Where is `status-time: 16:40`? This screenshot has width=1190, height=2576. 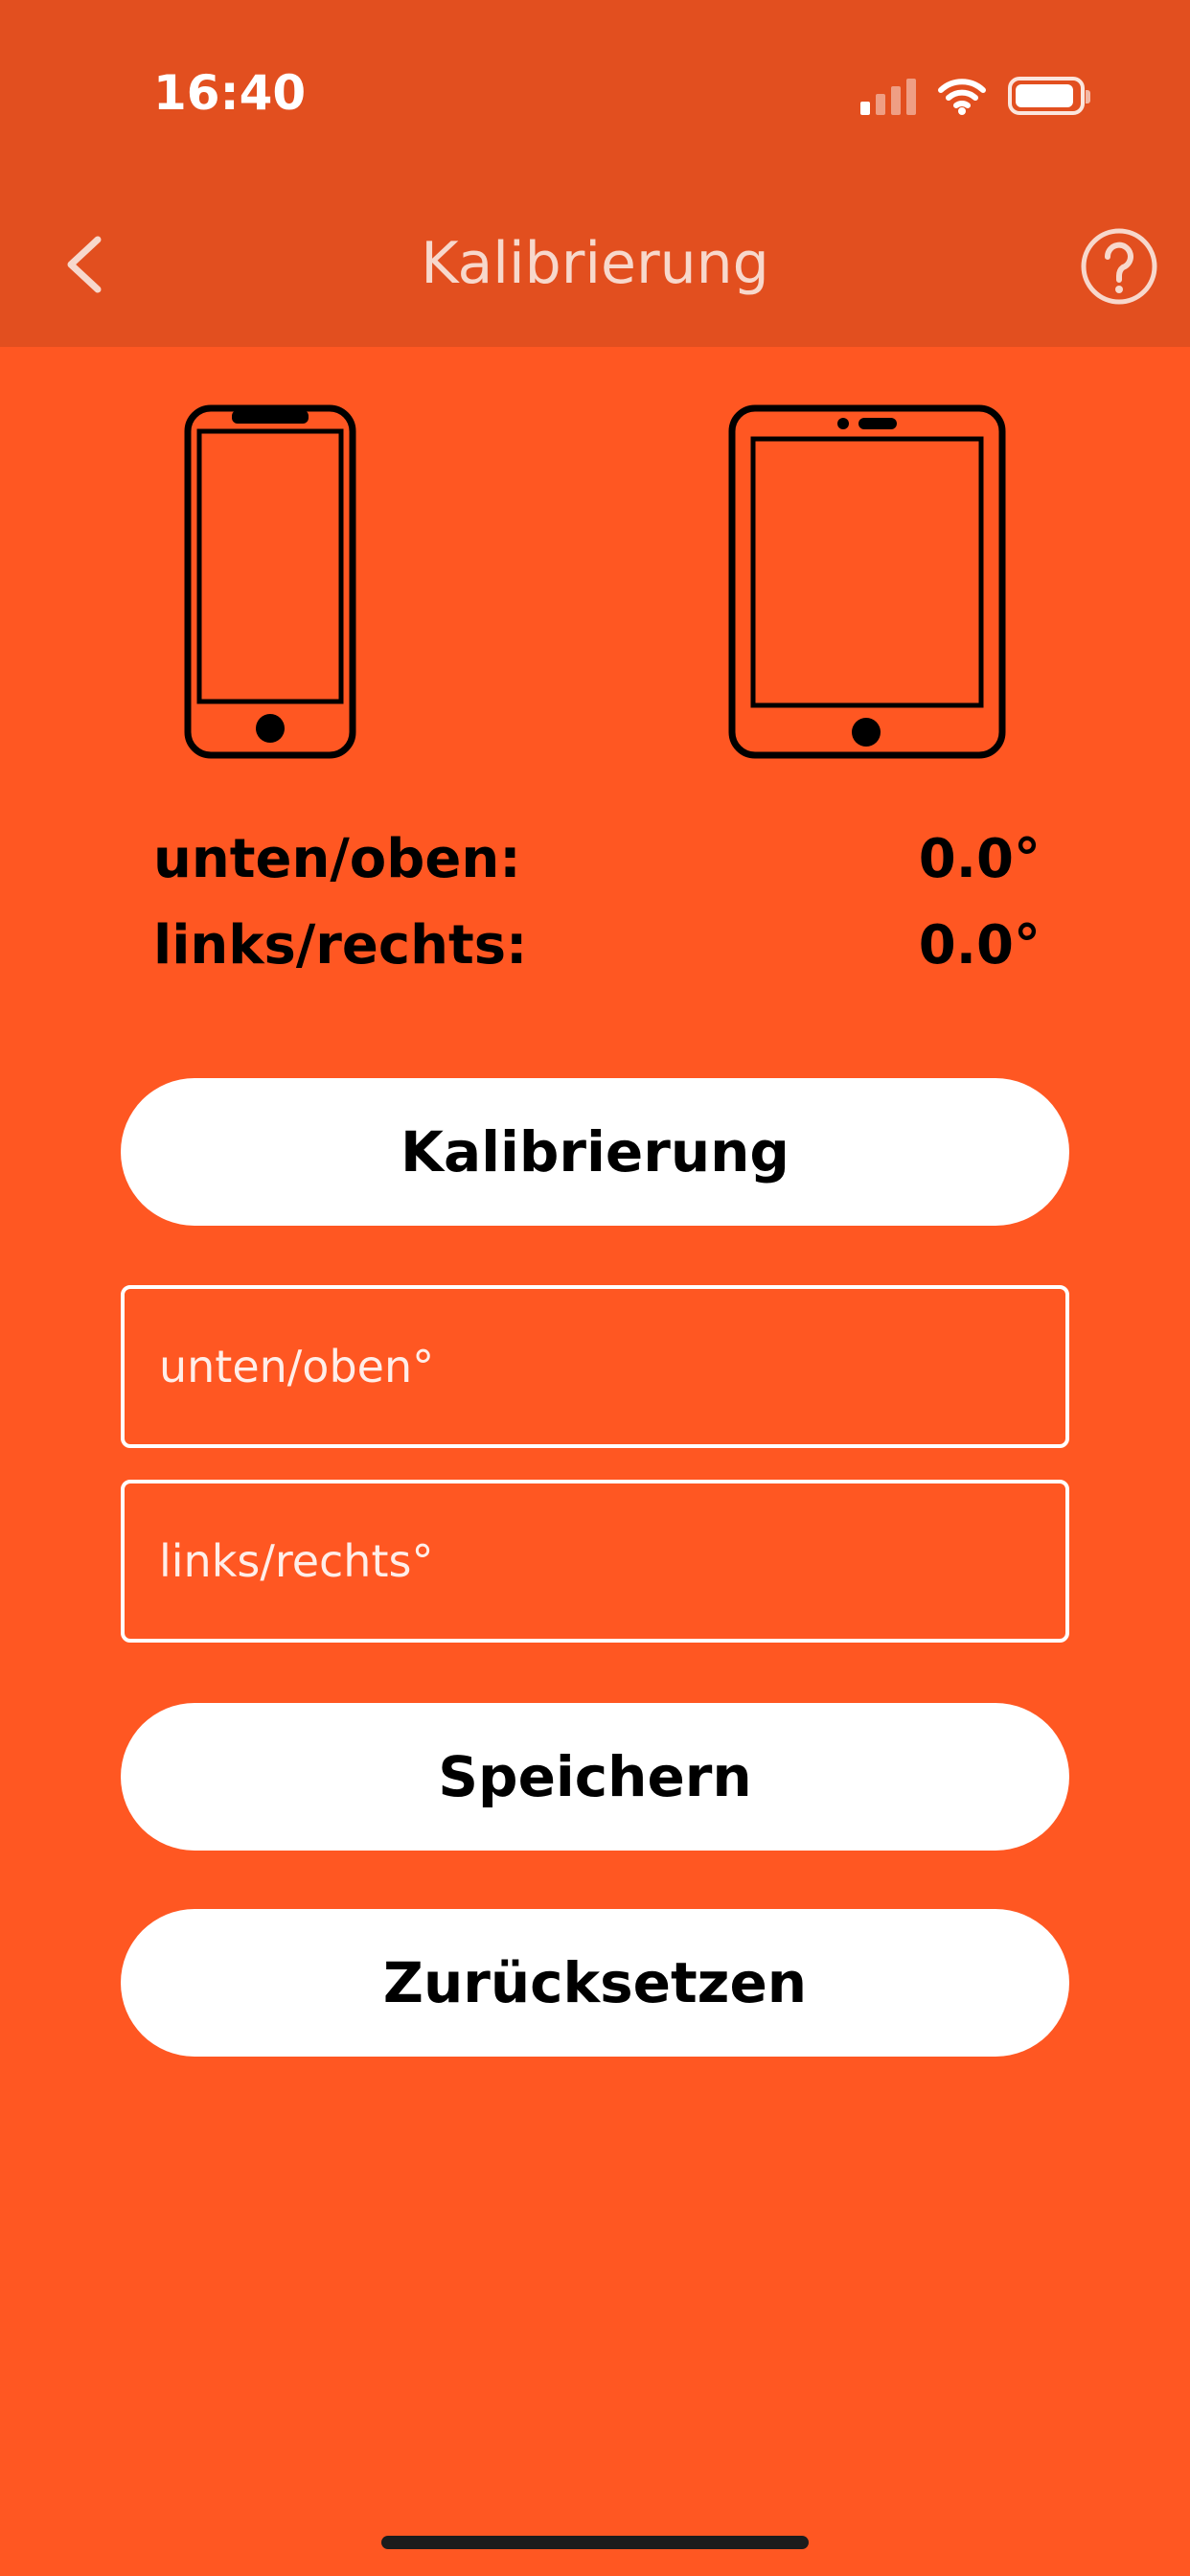
status-time: 16:40 is located at coordinates (230, 93).